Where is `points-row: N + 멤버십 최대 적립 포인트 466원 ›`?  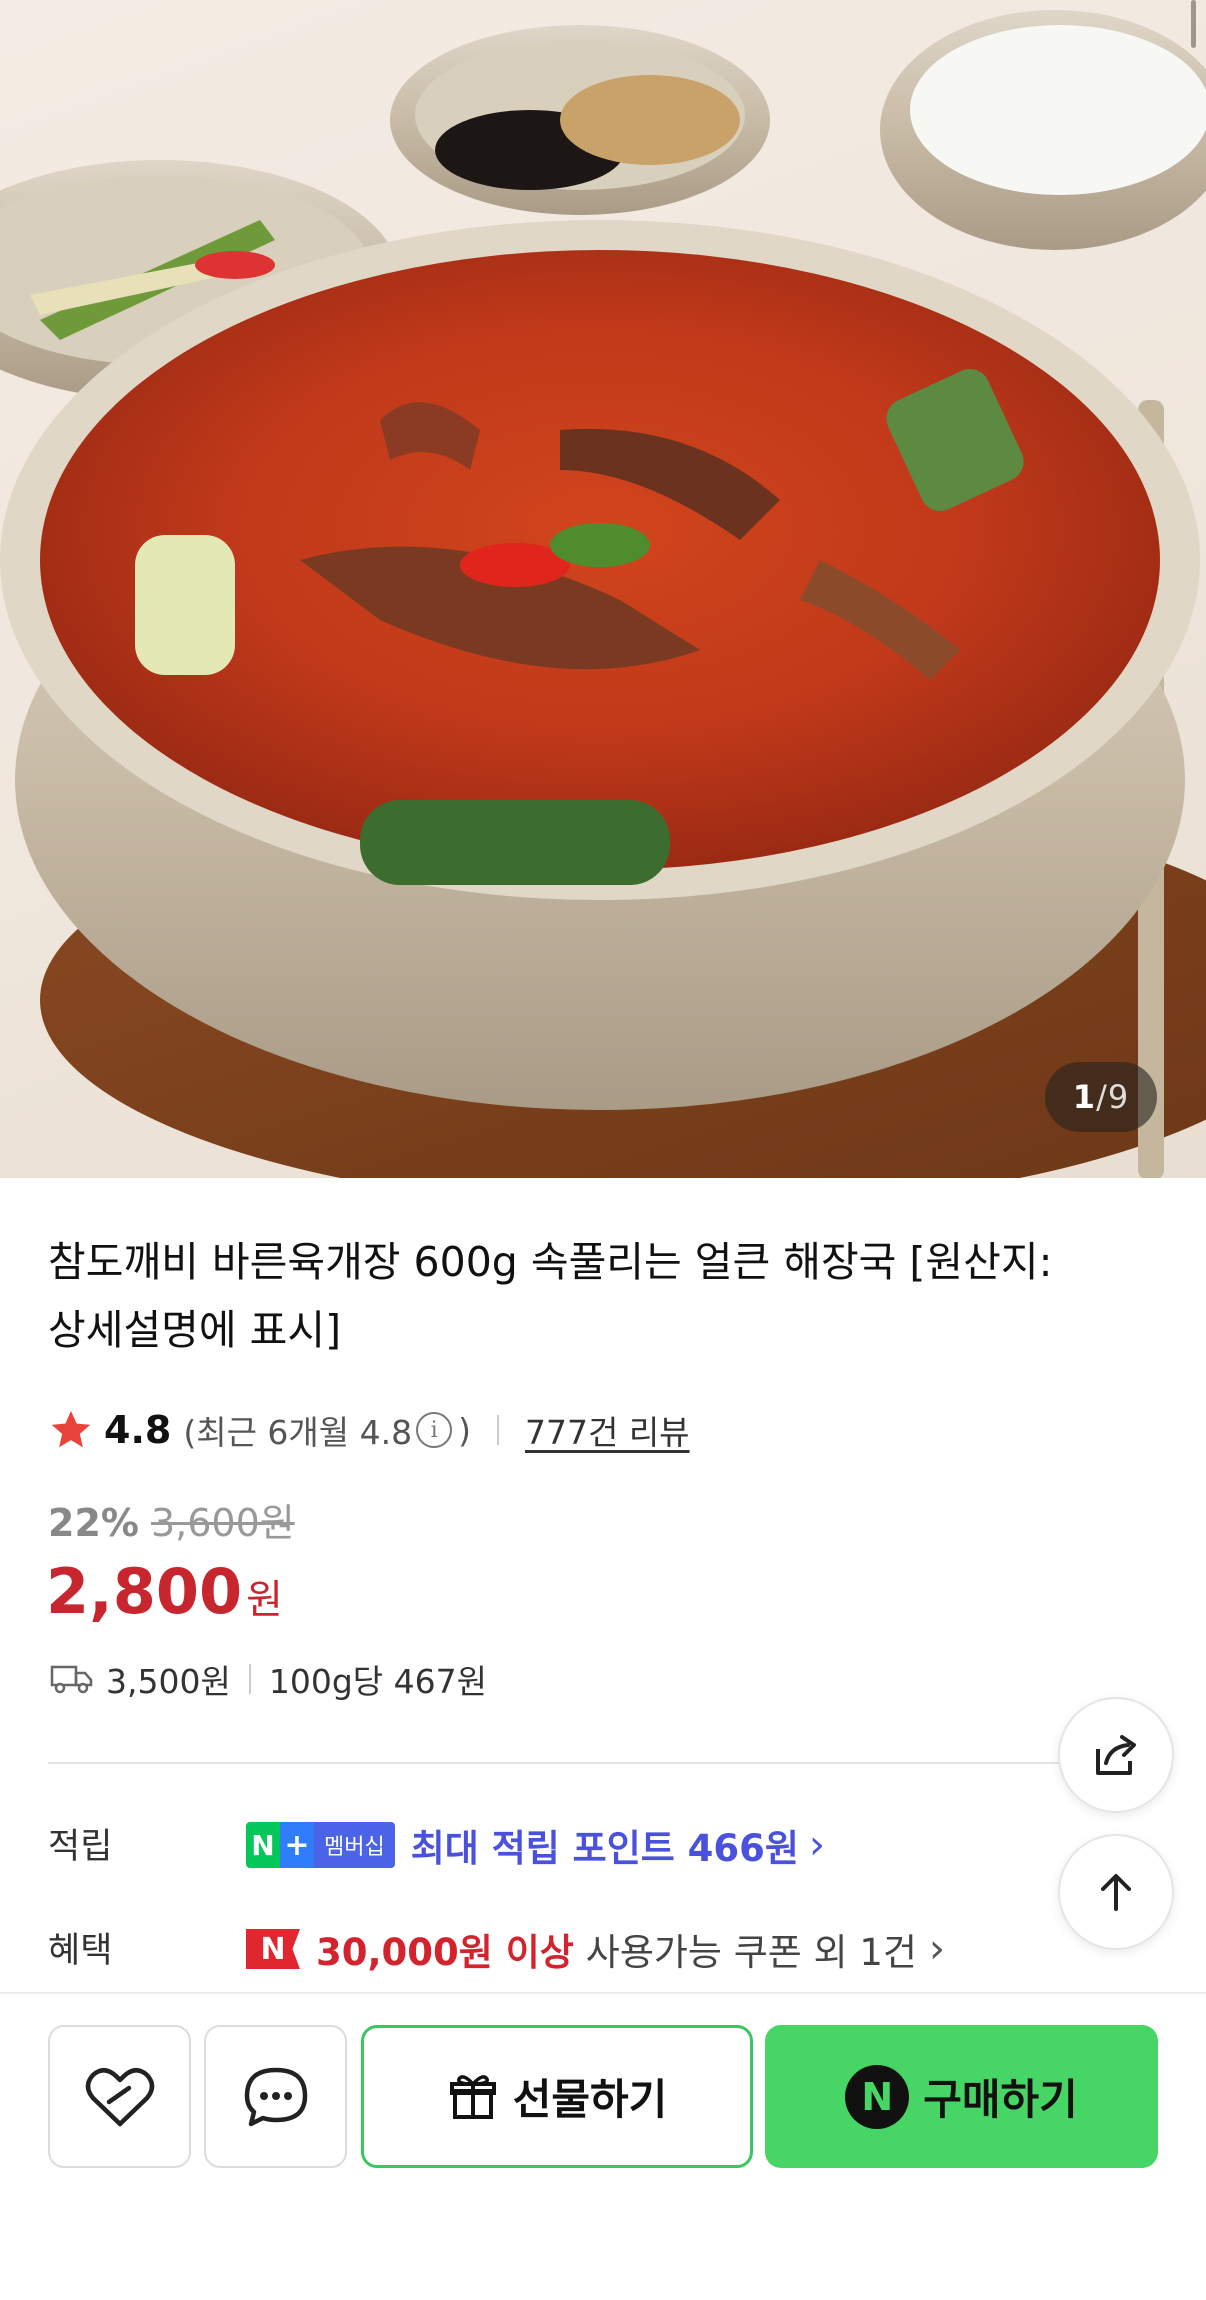
points-row: N + 멤버십 최대 적립 포인트 466원 › is located at coordinates (535, 1845).